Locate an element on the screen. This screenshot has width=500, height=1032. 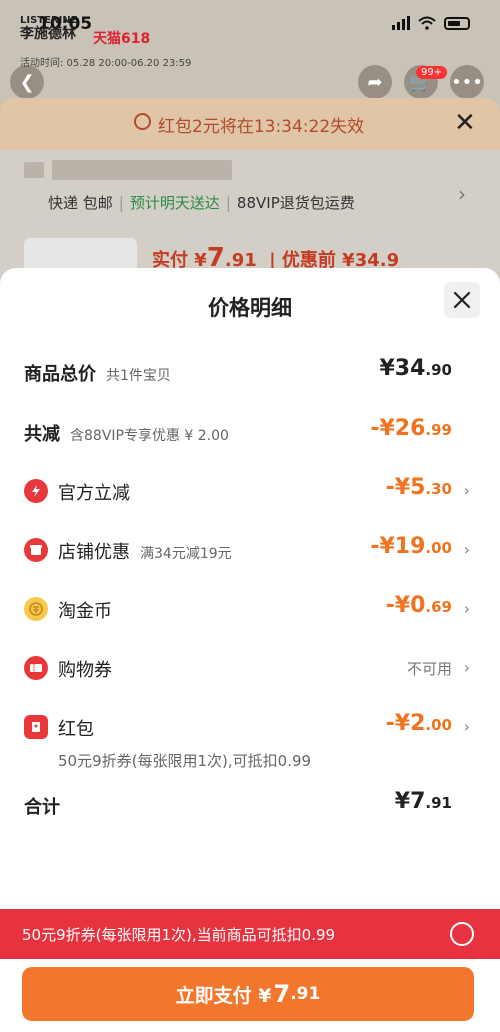
reduce-amount: -¥26.99 is located at coordinates (411, 428).